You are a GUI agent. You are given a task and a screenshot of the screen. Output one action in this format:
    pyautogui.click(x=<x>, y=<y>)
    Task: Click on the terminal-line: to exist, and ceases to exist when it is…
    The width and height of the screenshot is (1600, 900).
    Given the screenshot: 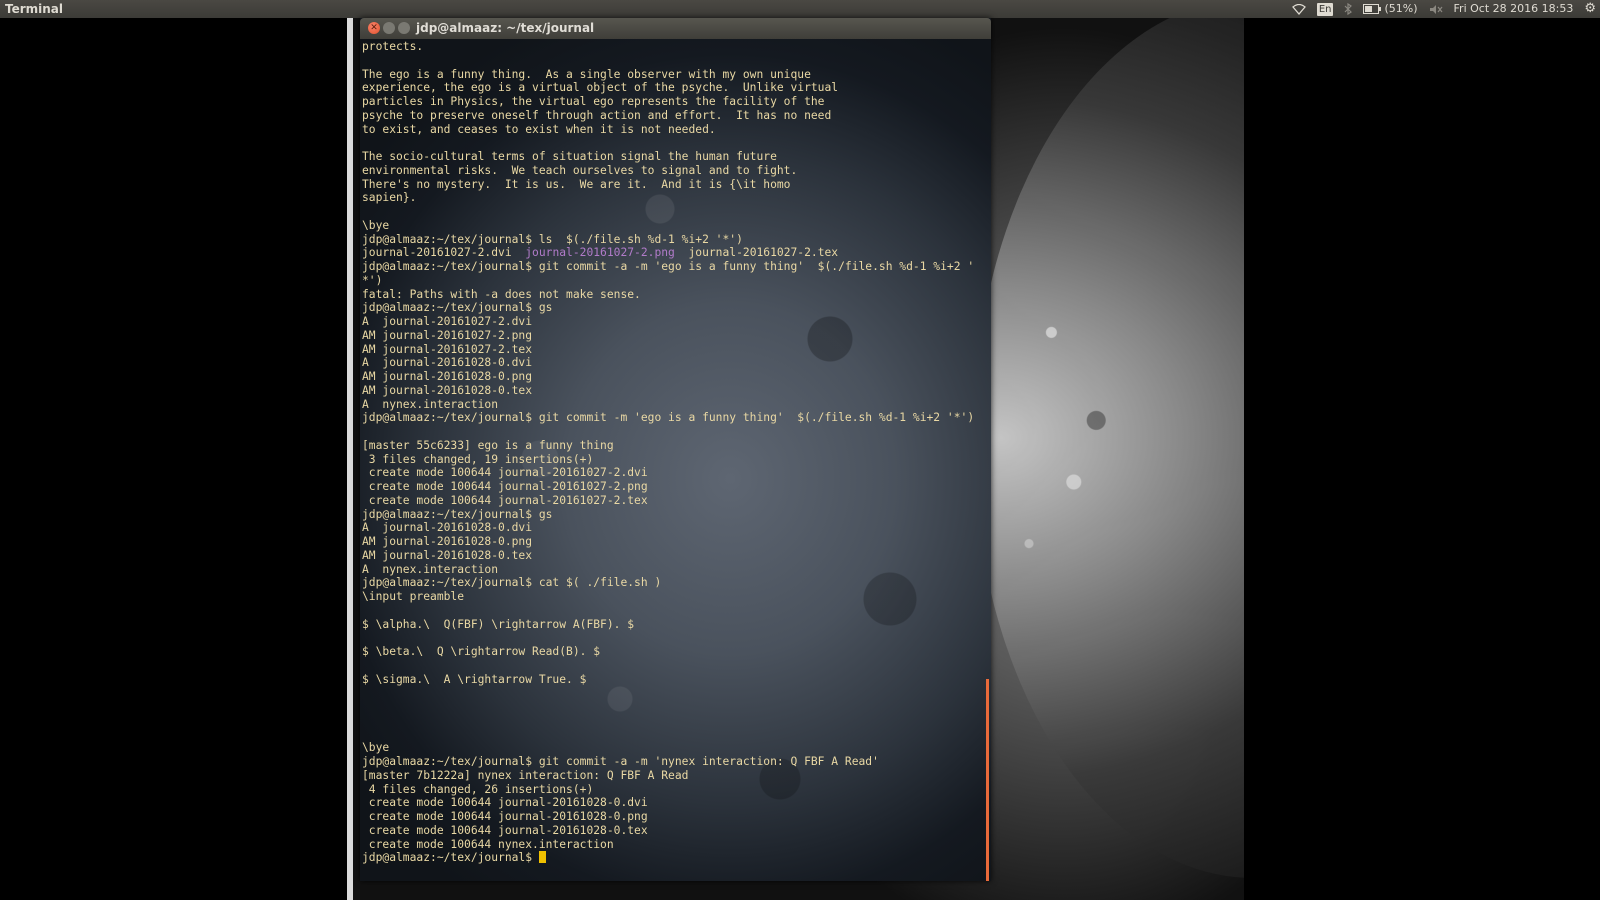 What is the action you would take?
    pyautogui.click(x=539, y=129)
    